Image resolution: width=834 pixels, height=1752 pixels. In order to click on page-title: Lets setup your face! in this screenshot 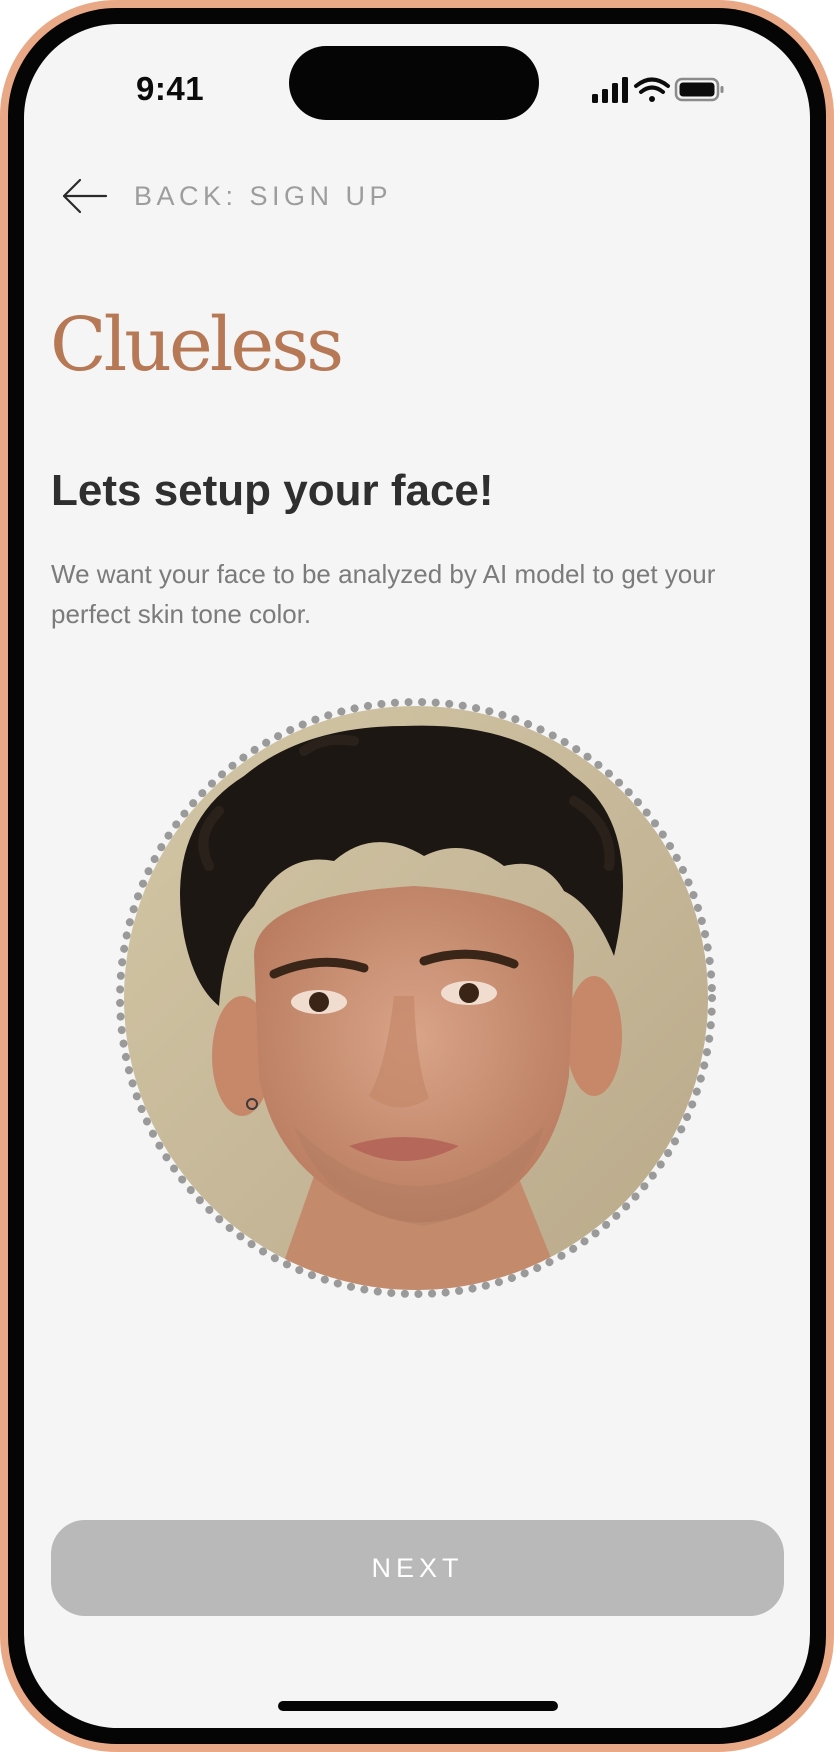, I will do `click(272, 490)`.